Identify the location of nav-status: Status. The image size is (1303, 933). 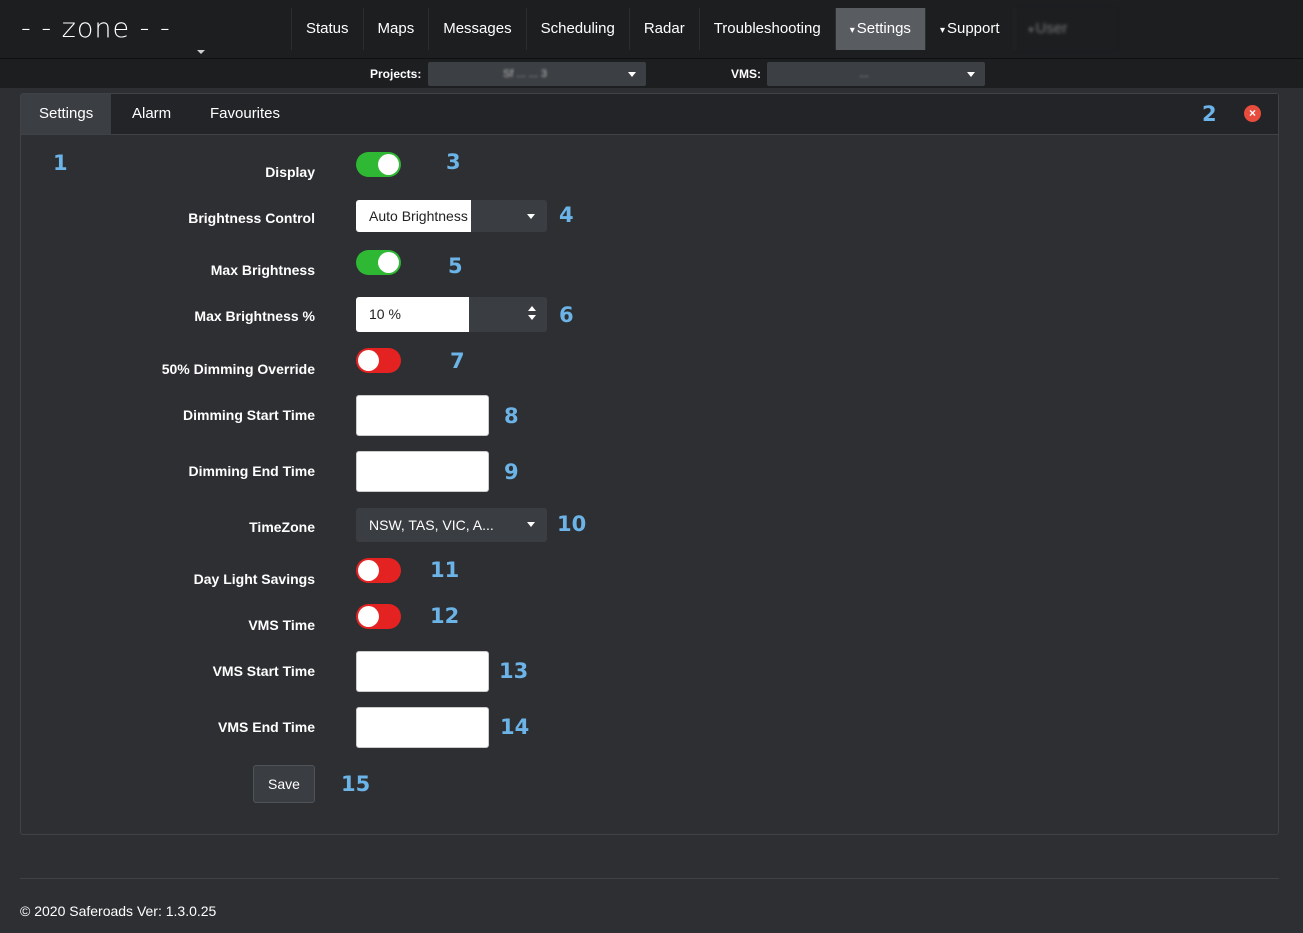
(327, 29).